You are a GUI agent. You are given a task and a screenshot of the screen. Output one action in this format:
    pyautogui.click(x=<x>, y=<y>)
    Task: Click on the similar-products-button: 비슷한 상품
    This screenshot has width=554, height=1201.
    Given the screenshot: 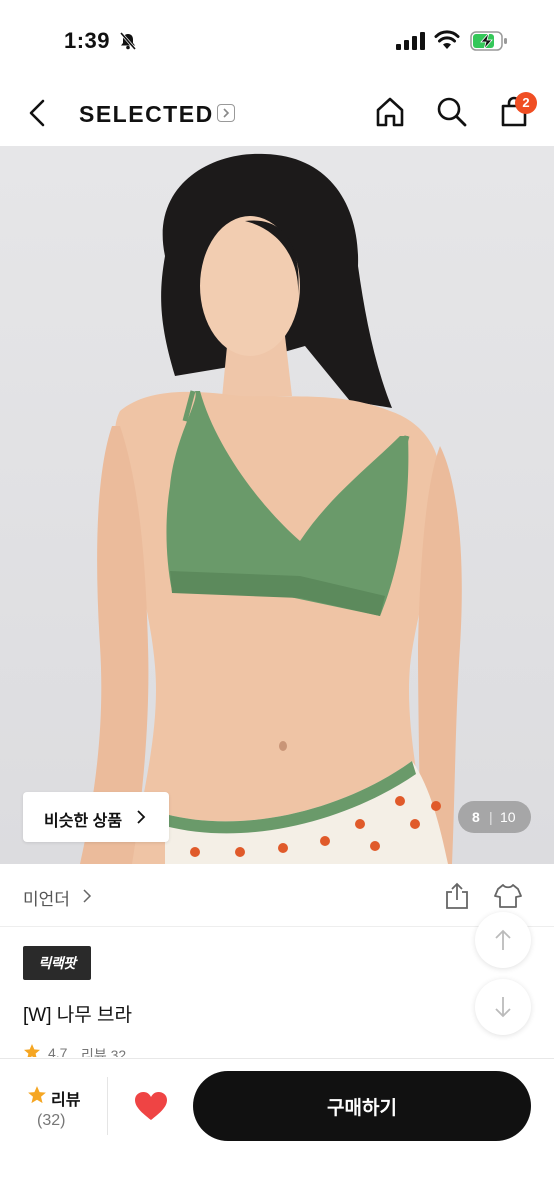 What is the action you would take?
    pyautogui.click(x=96, y=817)
    